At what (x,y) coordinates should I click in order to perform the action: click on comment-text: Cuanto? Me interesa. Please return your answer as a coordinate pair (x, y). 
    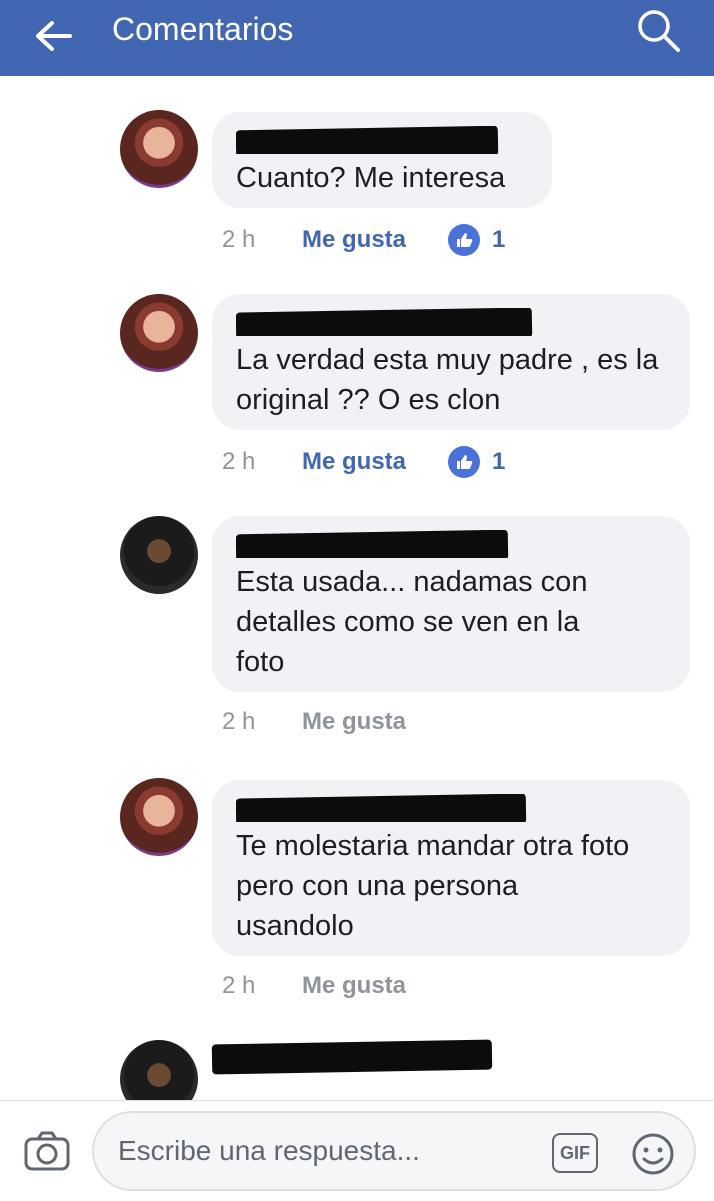
    Looking at the image, I should click on (371, 178).